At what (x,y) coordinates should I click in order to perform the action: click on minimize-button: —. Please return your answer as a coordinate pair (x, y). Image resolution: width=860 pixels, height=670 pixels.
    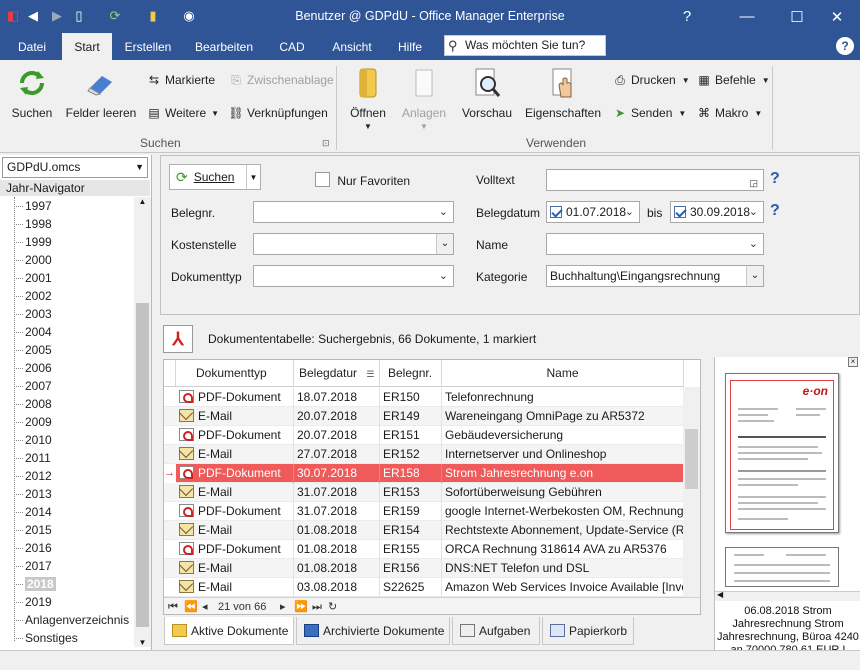
    Looking at the image, I should click on (747, 16).